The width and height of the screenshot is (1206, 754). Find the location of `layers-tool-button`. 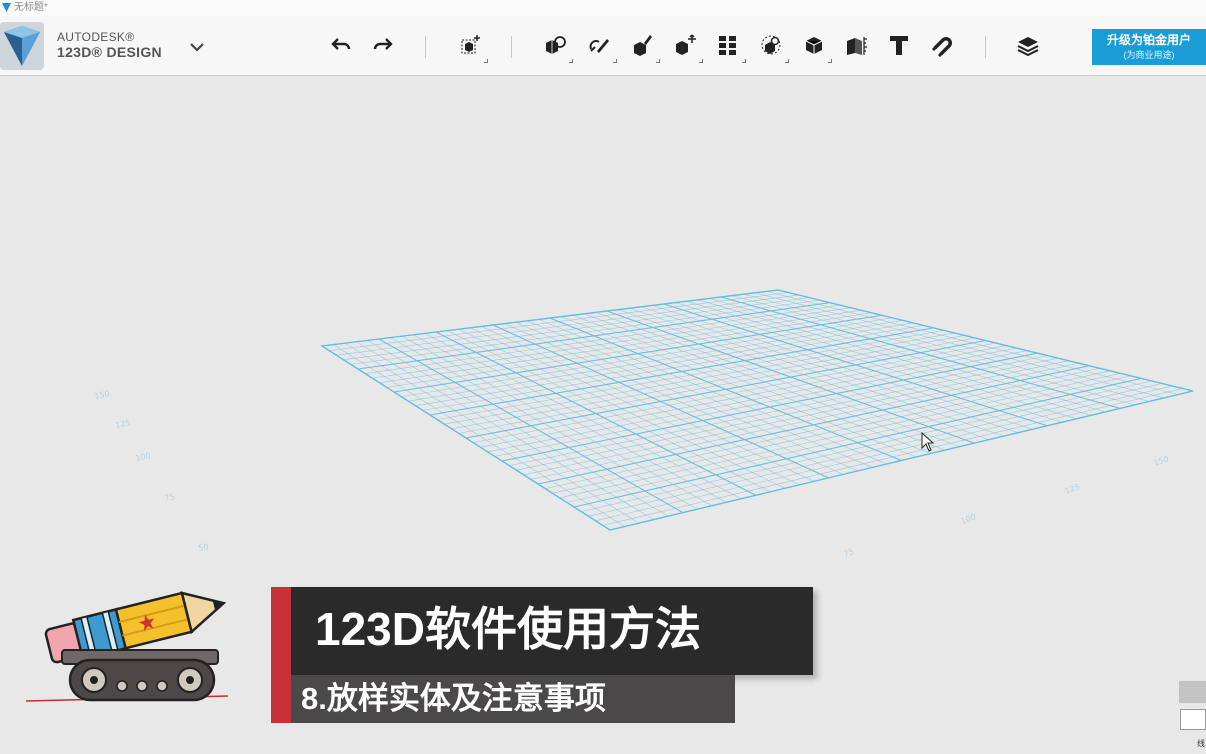

layers-tool-button is located at coordinates (1028, 45).